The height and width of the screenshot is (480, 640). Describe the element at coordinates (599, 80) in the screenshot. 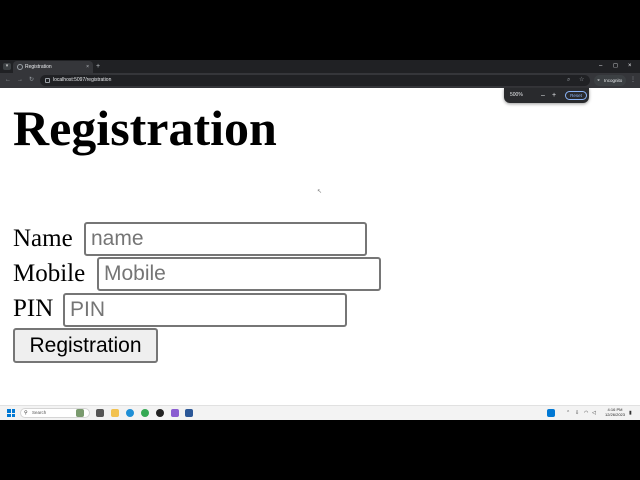

I see `incognito-icon: ◒` at that location.